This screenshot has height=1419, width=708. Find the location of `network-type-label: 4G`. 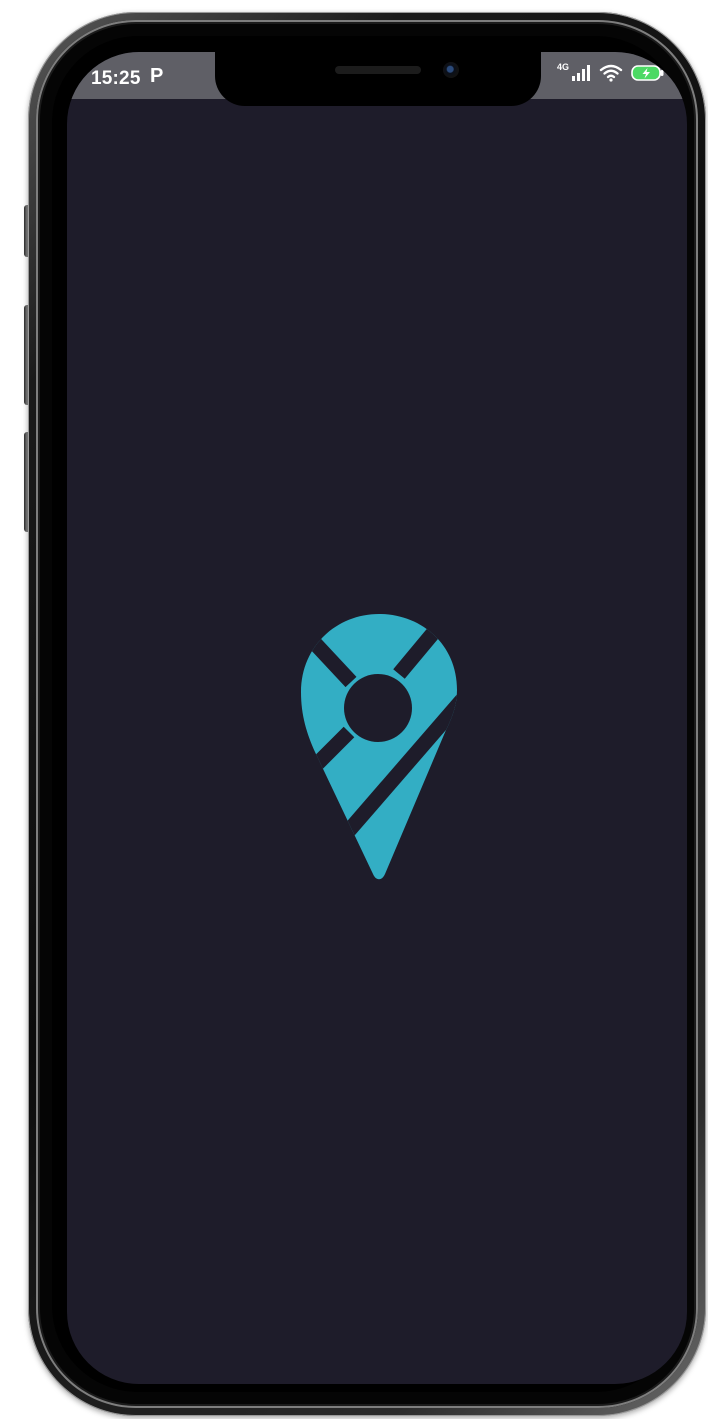

network-type-label: 4G is located at coordinates (562, 66).